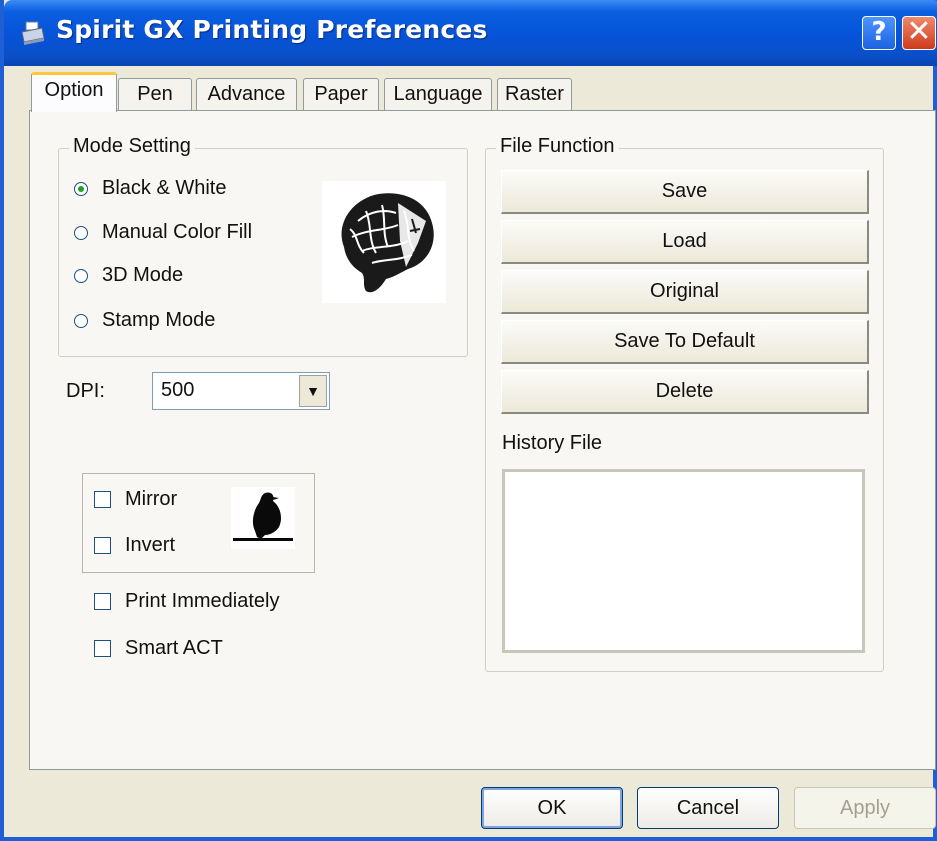 The image size is (937, 841). I want to click on history-file-label: History File, so click(552, 443).